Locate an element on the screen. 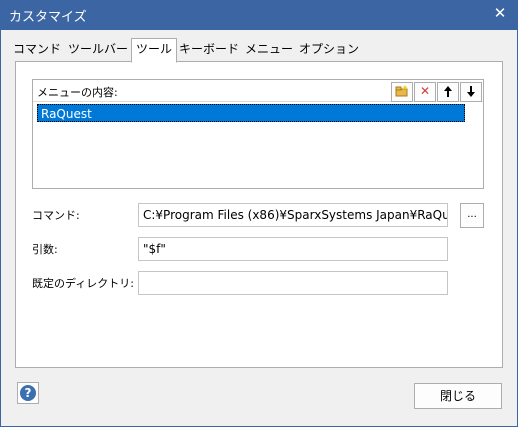 The width and height of the screenshot is (518, 427). move-up-button is located at coordinates (448, 92).